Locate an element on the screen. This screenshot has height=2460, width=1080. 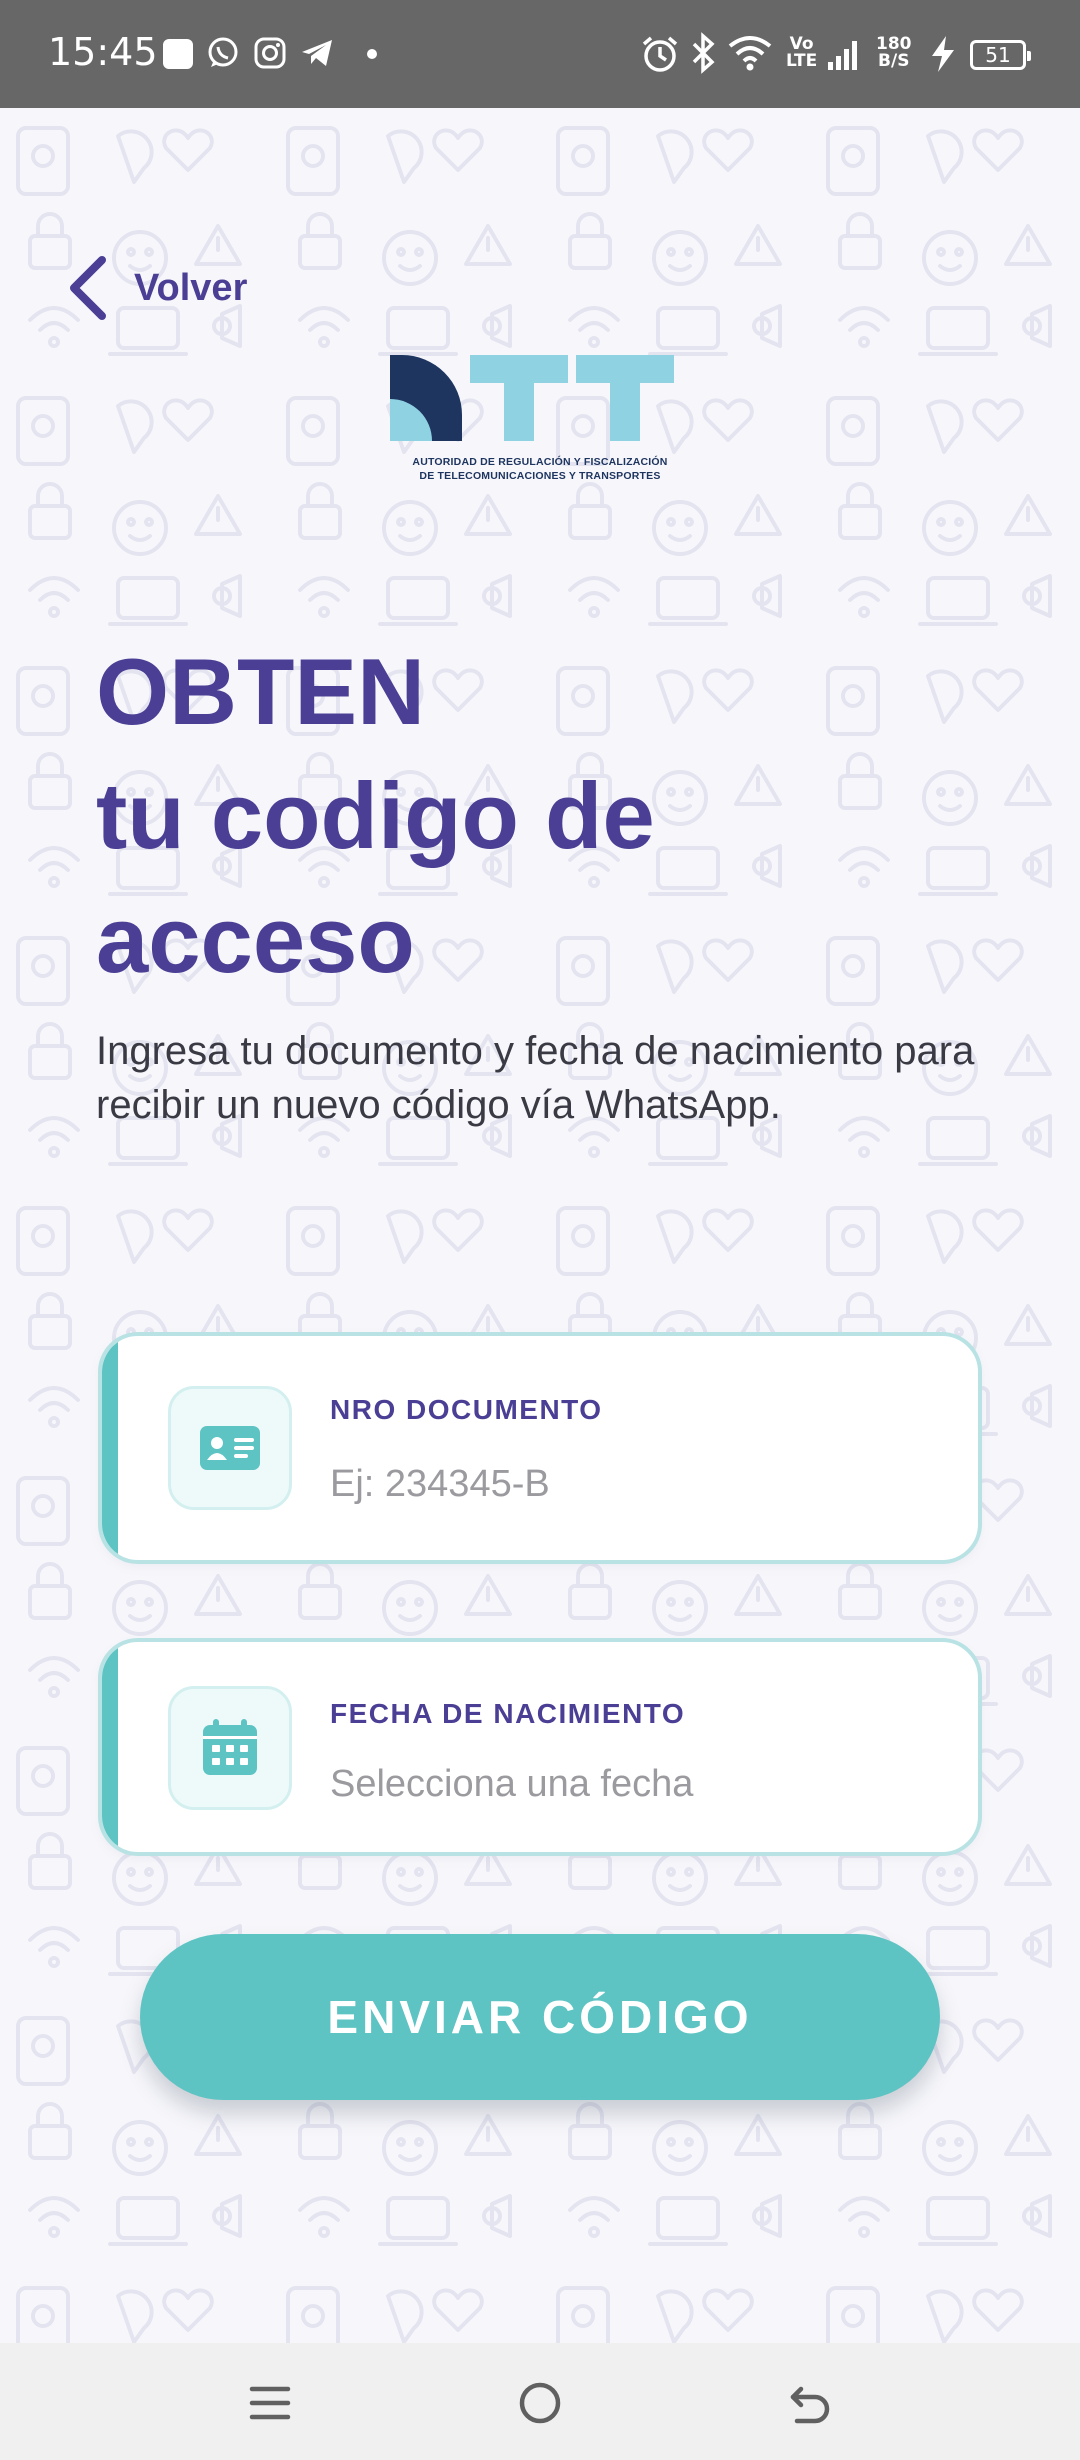
back-button: Volver is located at coordinates (157, 288).